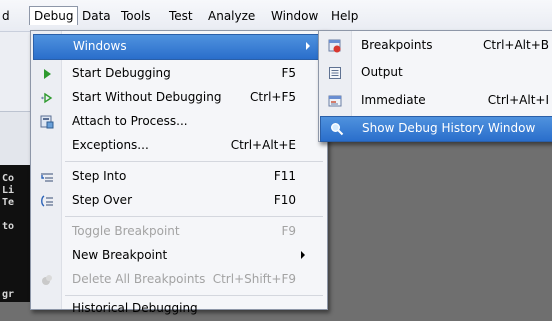 The image size is (552, 321). I want to click on console-line: to, so click(8, 226).